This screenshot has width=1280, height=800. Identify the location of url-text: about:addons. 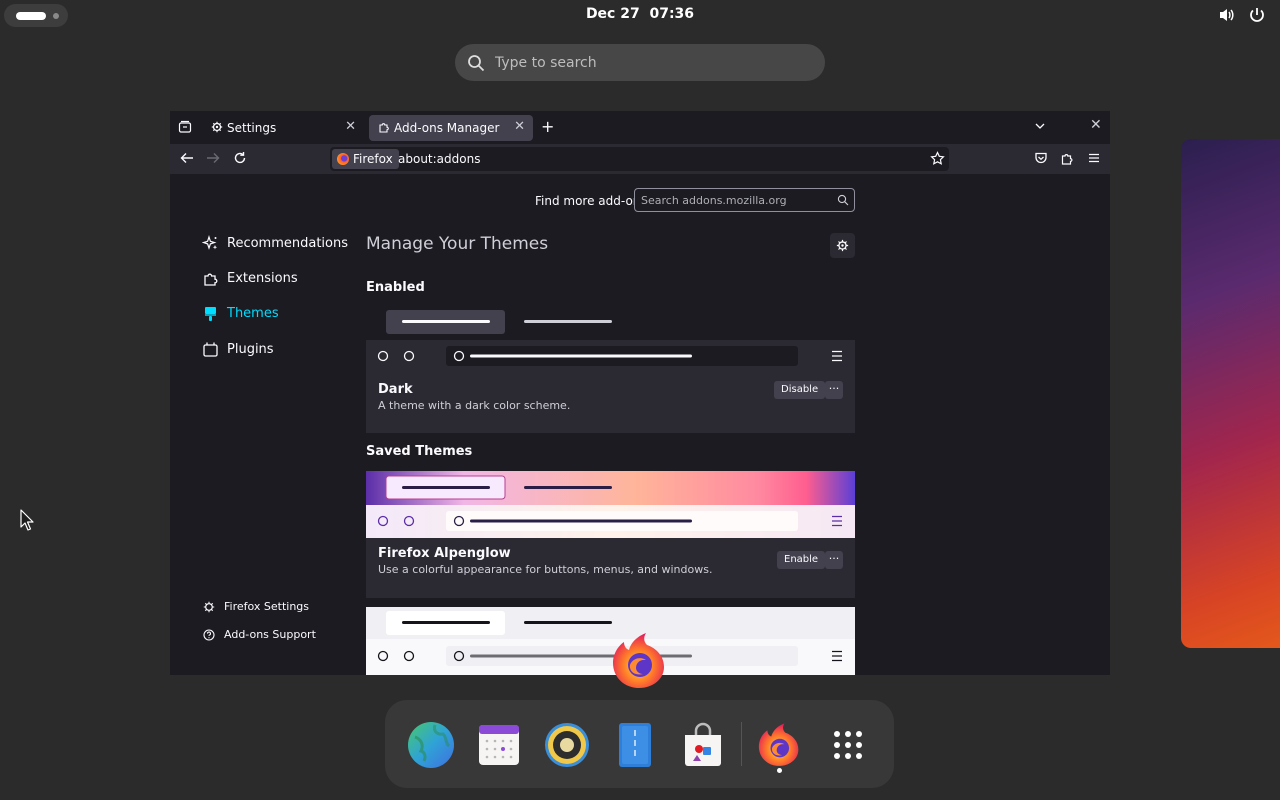
(439, 159).